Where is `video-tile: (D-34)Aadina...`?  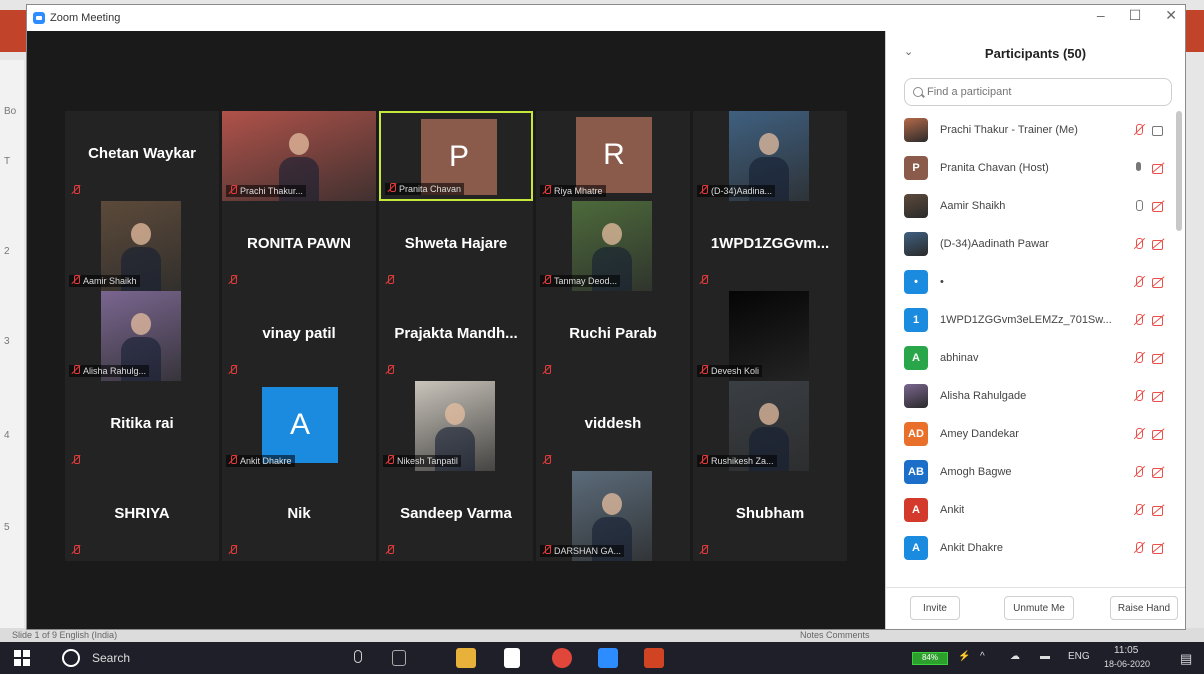
video-tile: (D-34)Aadina... is located at coordinates (770, 156).